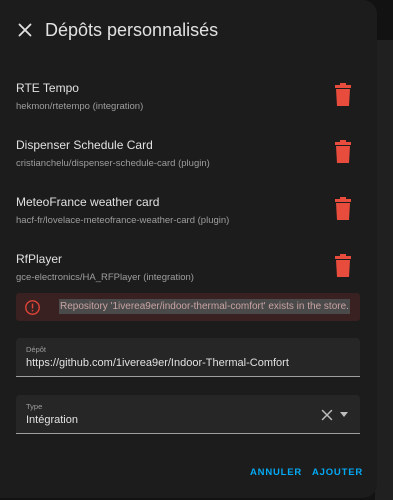 Image resolution: width=393 pixels, height=500 pixels. What do you see at coordinates (36, 349) in the screenshot?
I see `field-label: Dépôt` at bounding box center [36, 349].